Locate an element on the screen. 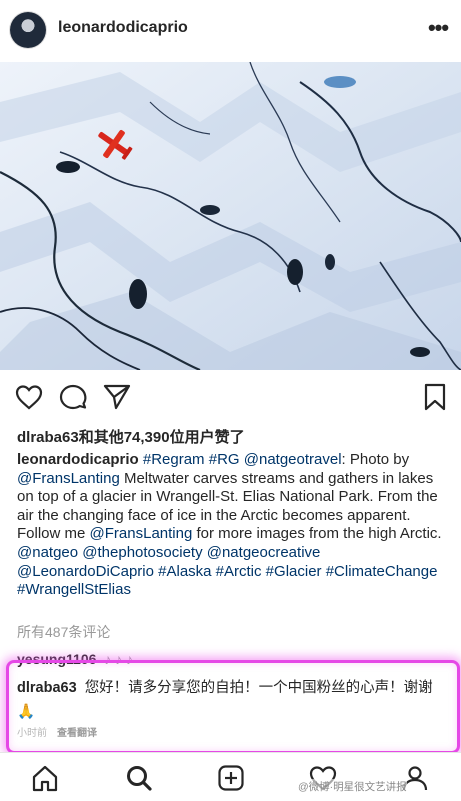  comment-username: dlraba63 is located at coordinates (47, 688).